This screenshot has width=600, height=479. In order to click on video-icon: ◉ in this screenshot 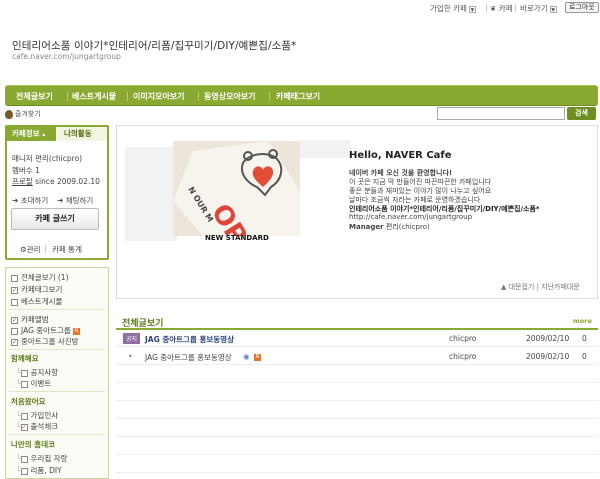, I will do `click(246, 356)`.